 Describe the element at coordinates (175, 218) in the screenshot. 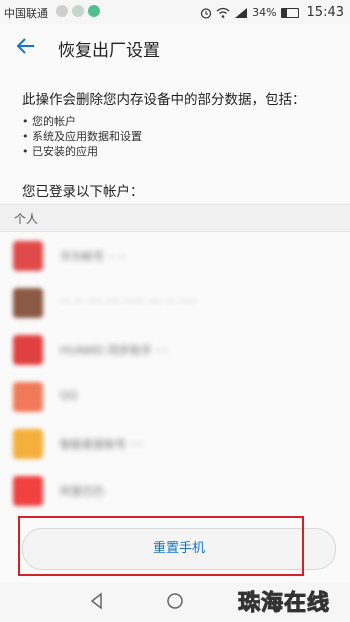

I see `section-header: 个人` at that location.